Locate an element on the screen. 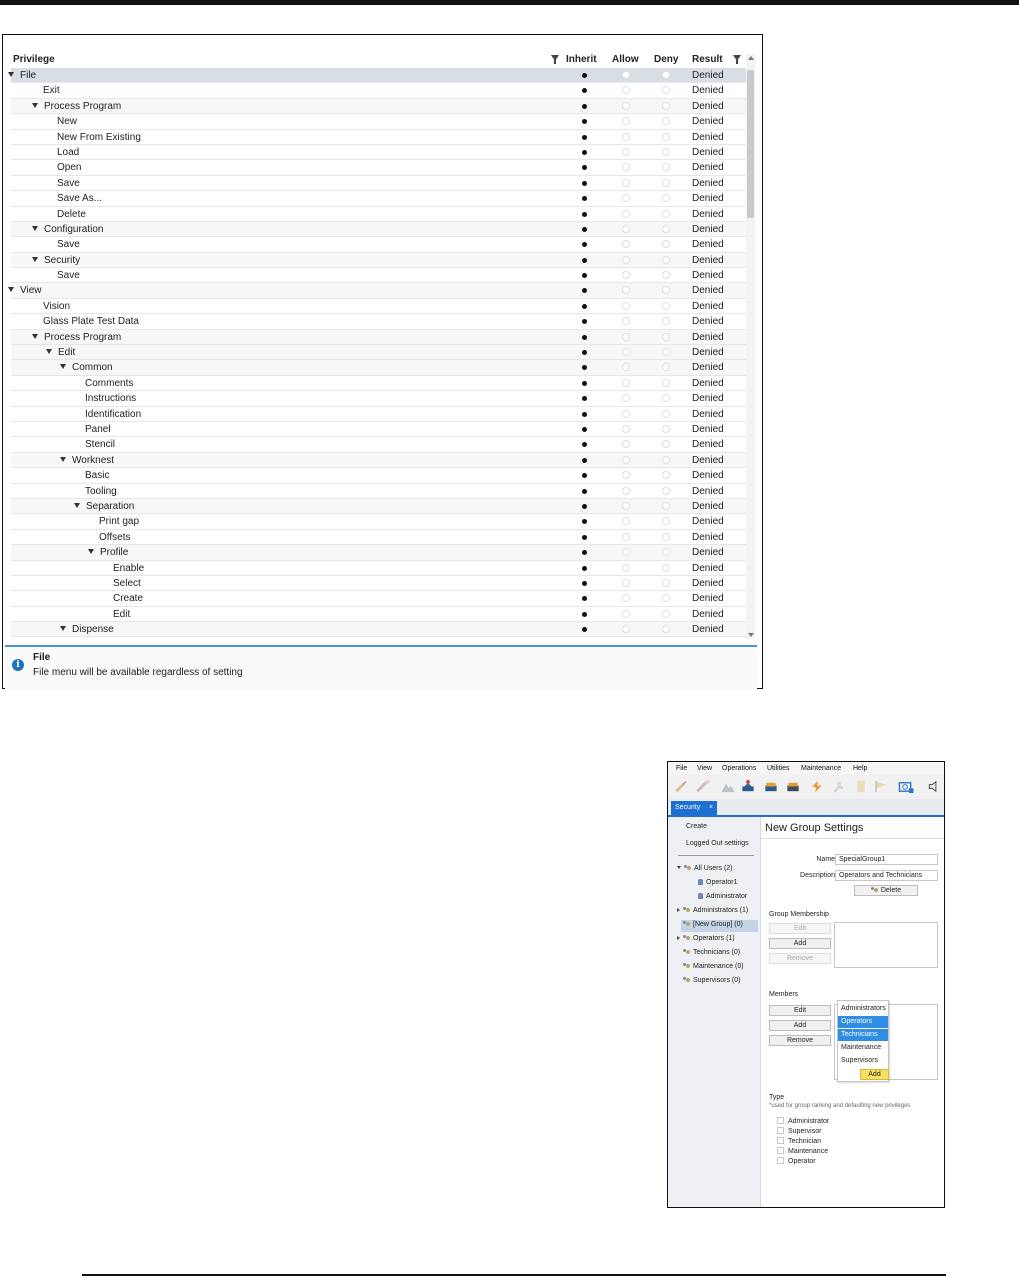 Image resolution: width=1019 pixels, height=1278 pixels. header-deny: Deny is located at coordinates (666, 59).